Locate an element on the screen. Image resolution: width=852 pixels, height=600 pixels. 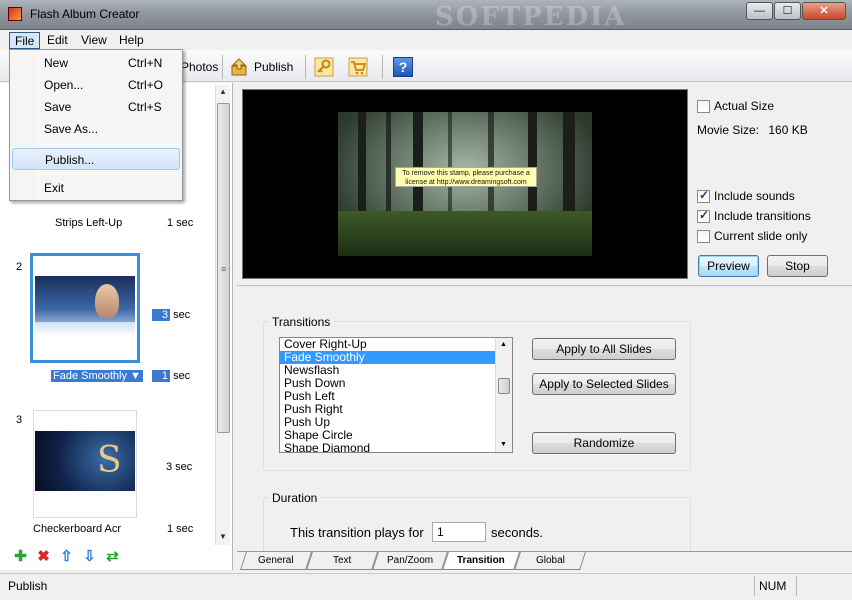
menu-view: View is located at coordinates (94, 40).